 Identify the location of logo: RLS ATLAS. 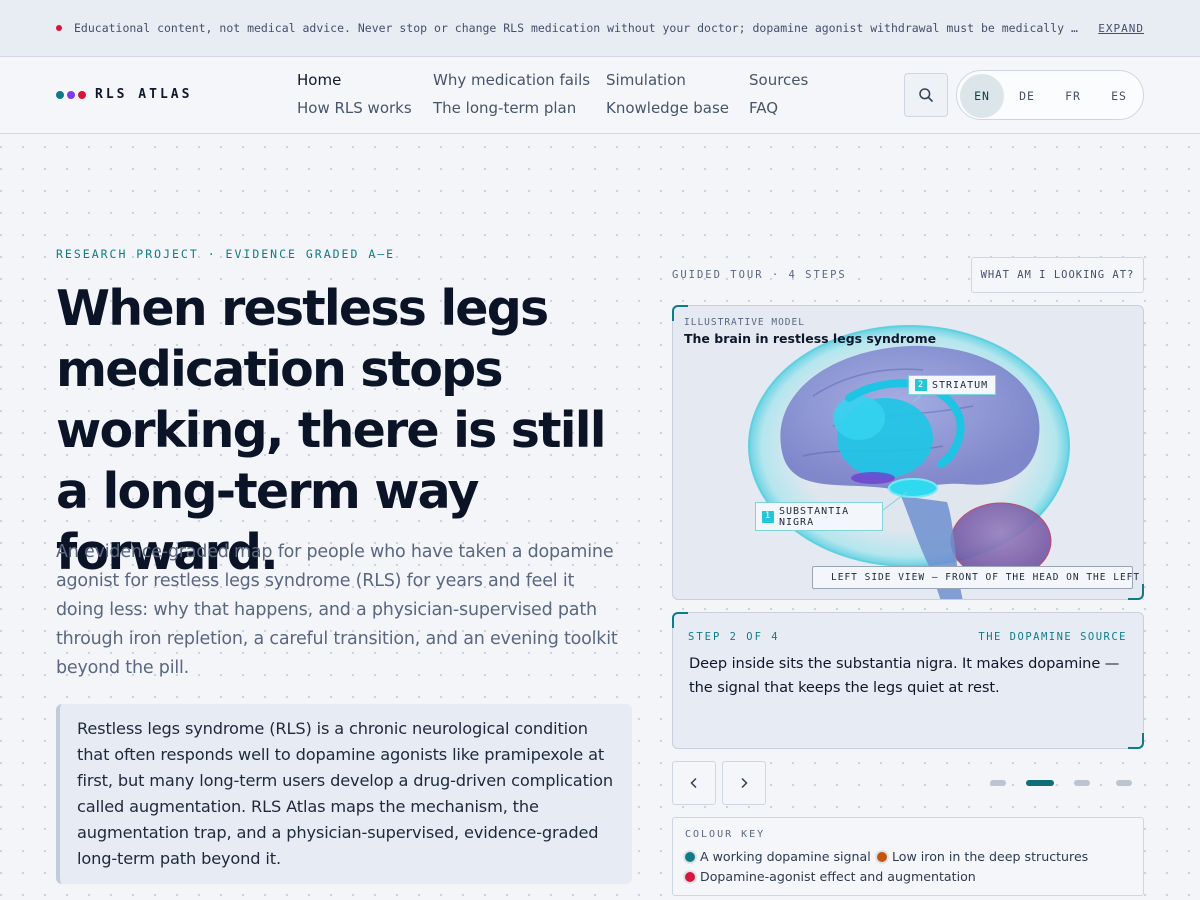
(124, 94).